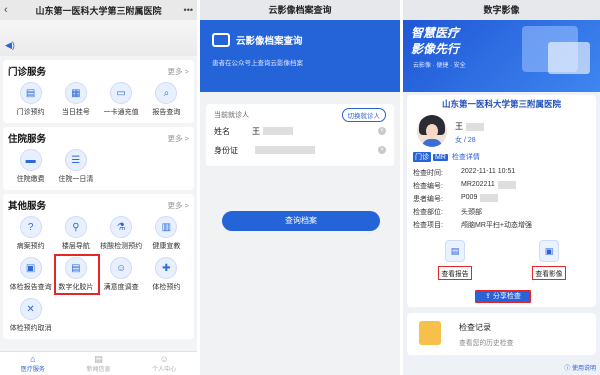  I want to click on bottom-tab-bar: ⌂ 医疗服务 ▤ 新闻信息 ☺ 个人中心, so click(98, 363).